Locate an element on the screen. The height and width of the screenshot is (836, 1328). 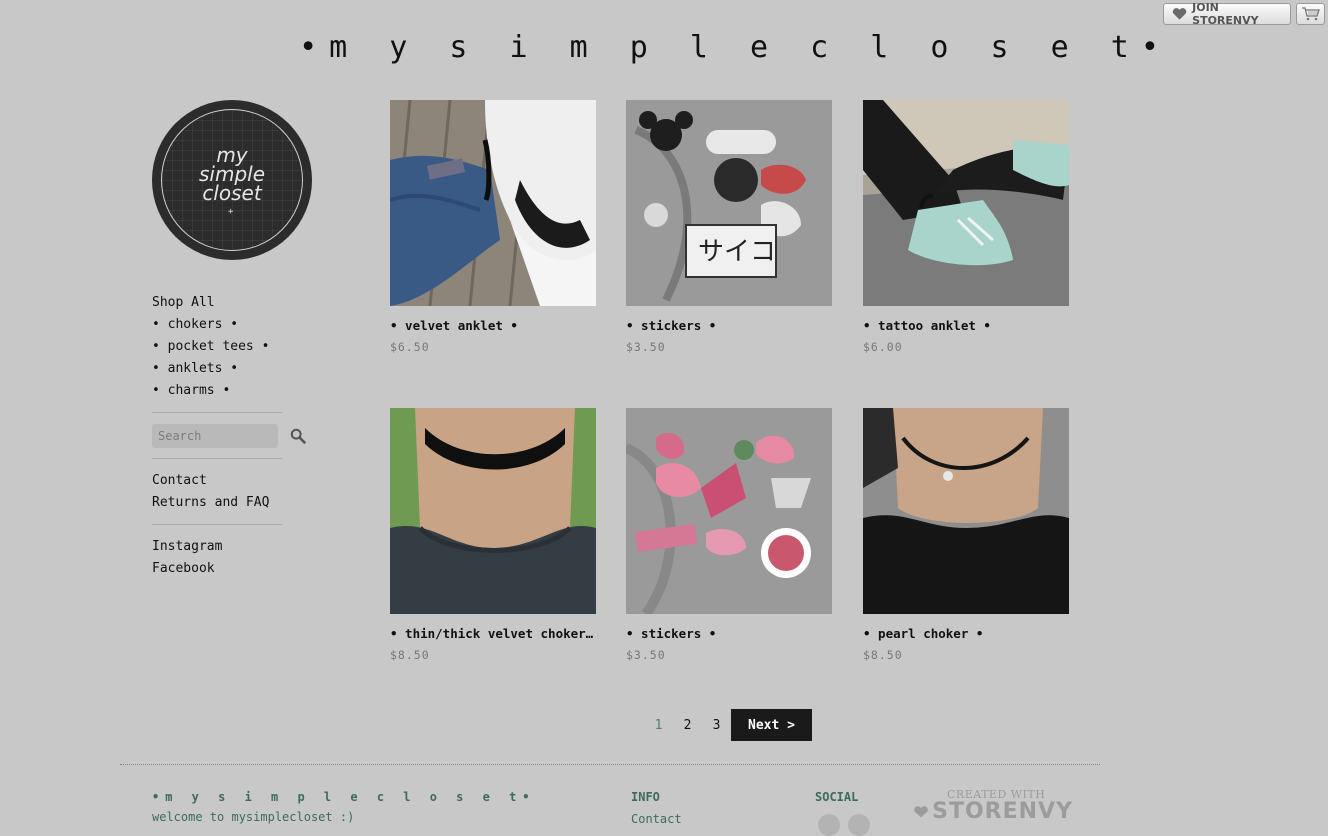
nav-returns-faq: Returns and FAQ is located at coordinates (232, 503).